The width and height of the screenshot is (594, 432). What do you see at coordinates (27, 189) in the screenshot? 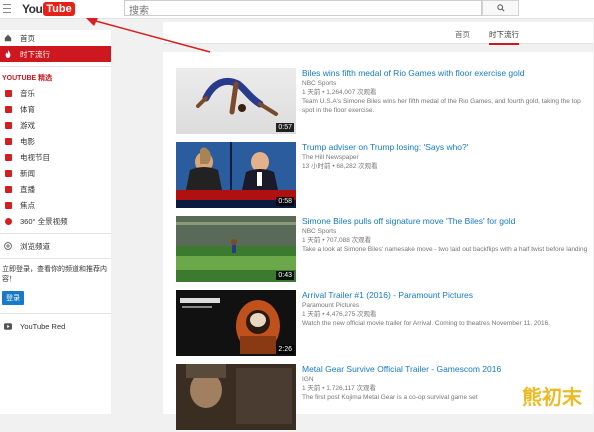
I see `sidebar-item-label: 直播` at bounding box center [27, 189].